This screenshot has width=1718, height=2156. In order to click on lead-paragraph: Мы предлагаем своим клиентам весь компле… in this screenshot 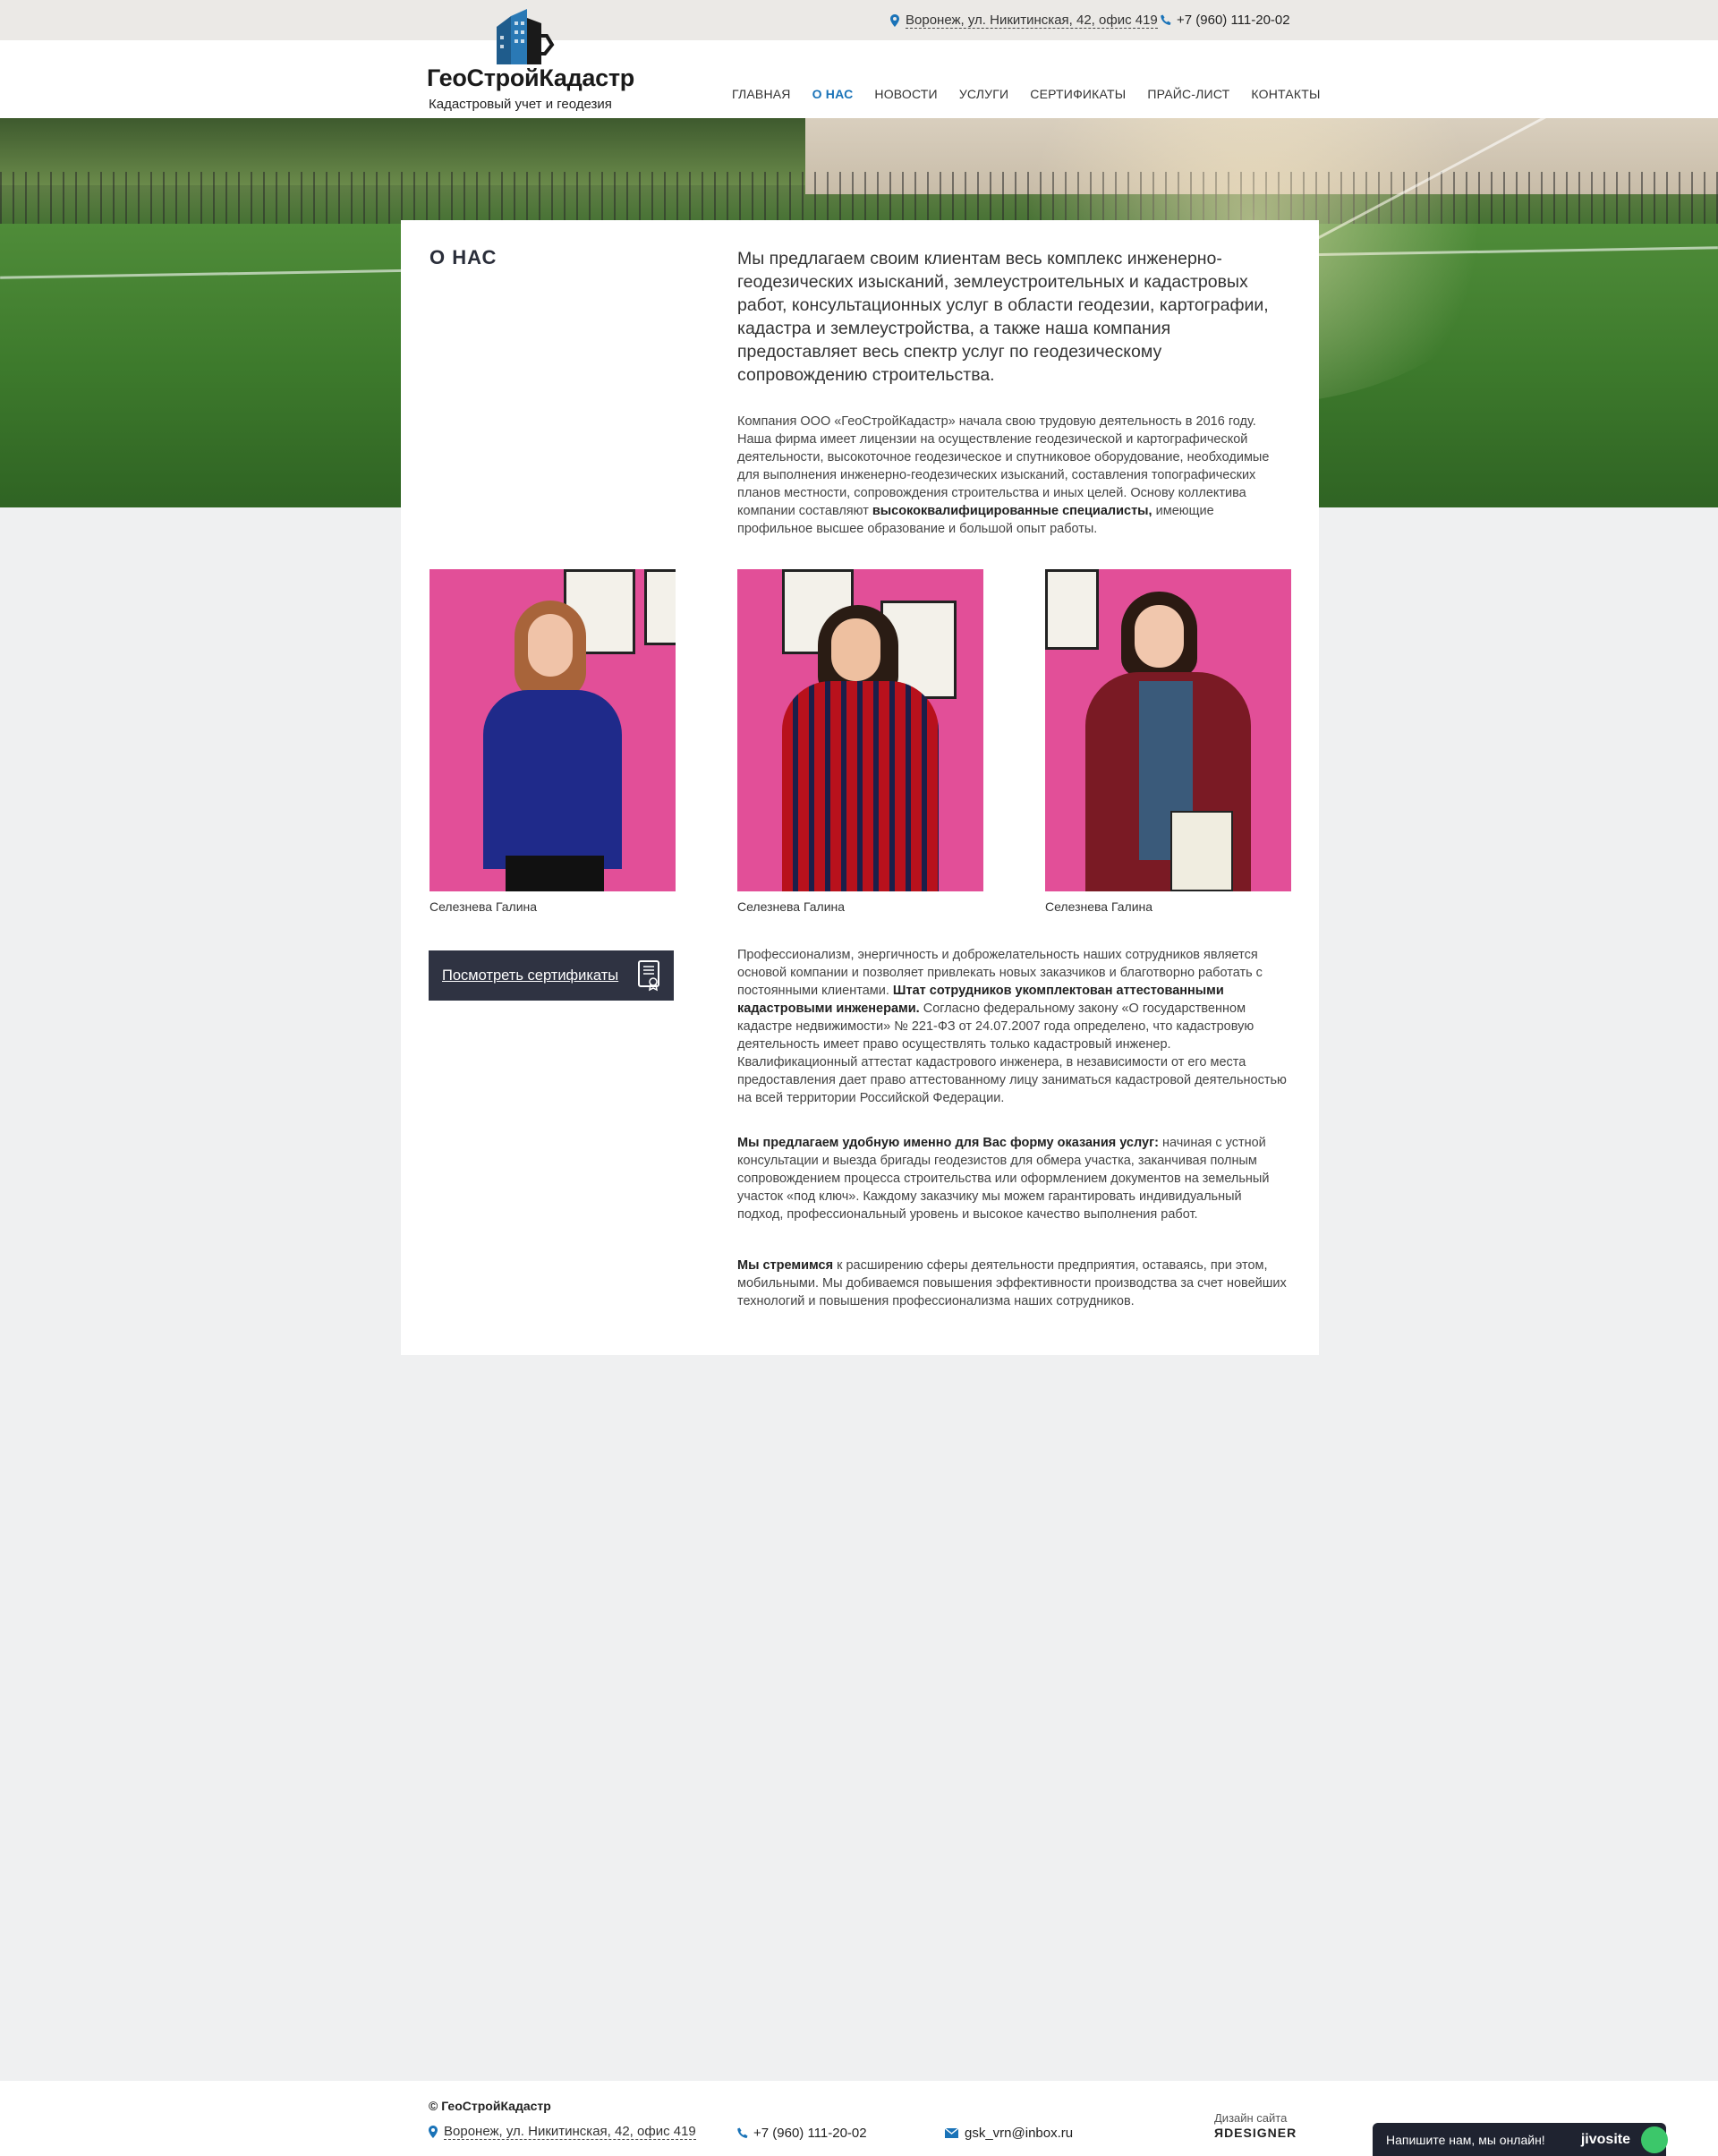, I will do `click(1003, 317)`.